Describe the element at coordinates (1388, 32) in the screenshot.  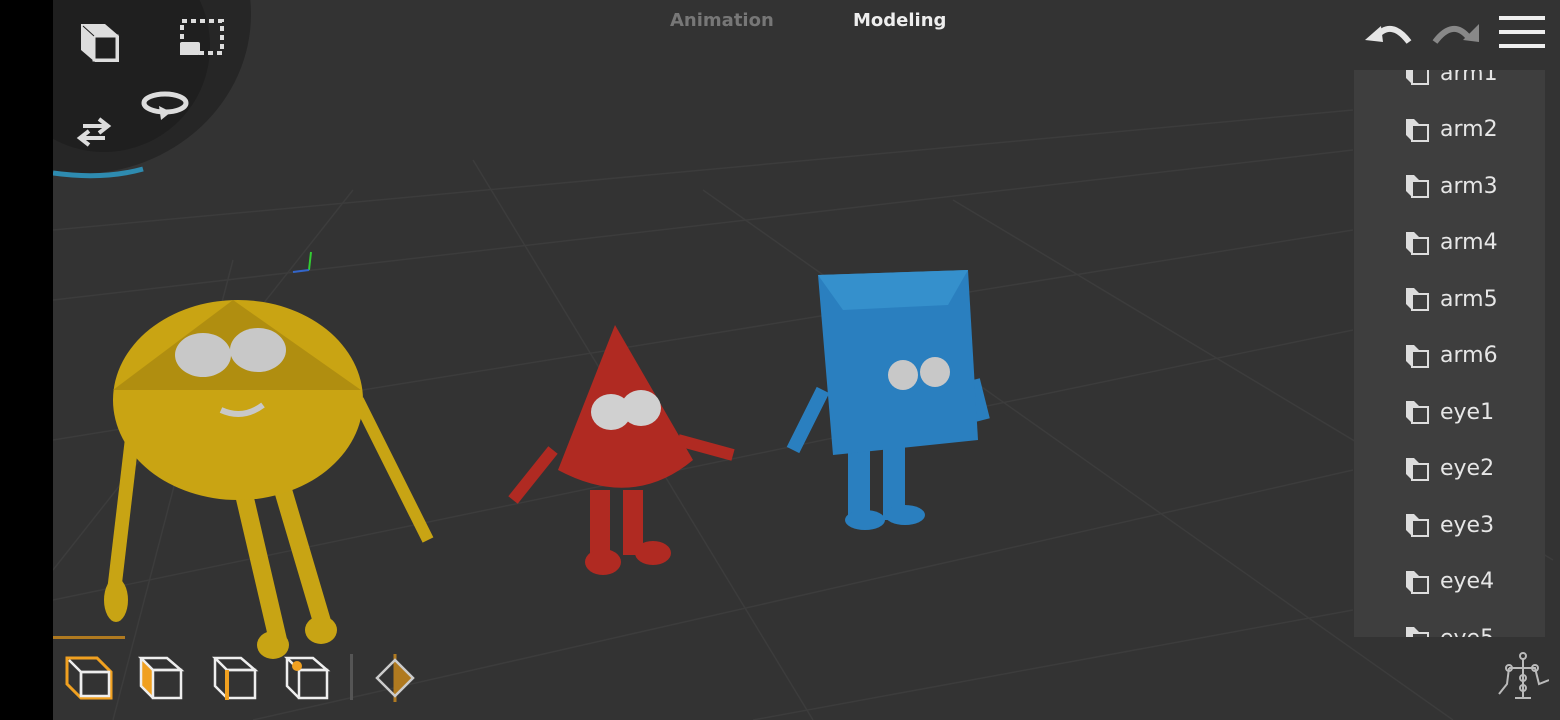
I see `undo-icon` at that location.